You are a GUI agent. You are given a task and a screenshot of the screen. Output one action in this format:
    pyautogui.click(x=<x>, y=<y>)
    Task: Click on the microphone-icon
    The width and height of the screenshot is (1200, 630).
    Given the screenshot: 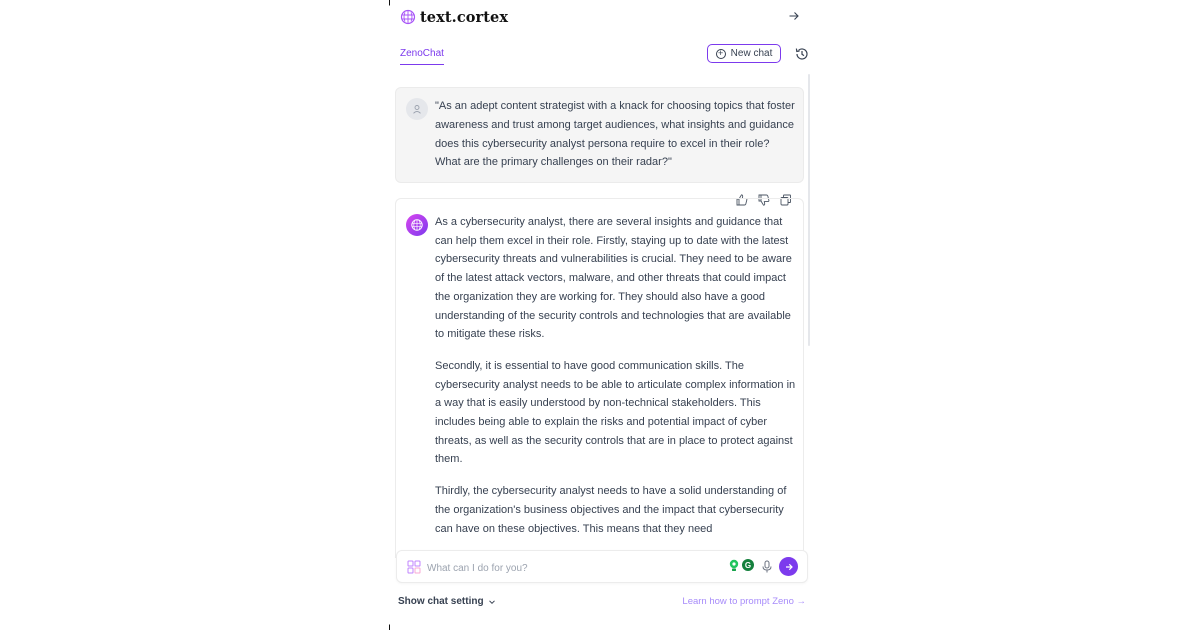 What is the action you would take?
    pyautogui.click(x=767, y=567)
    